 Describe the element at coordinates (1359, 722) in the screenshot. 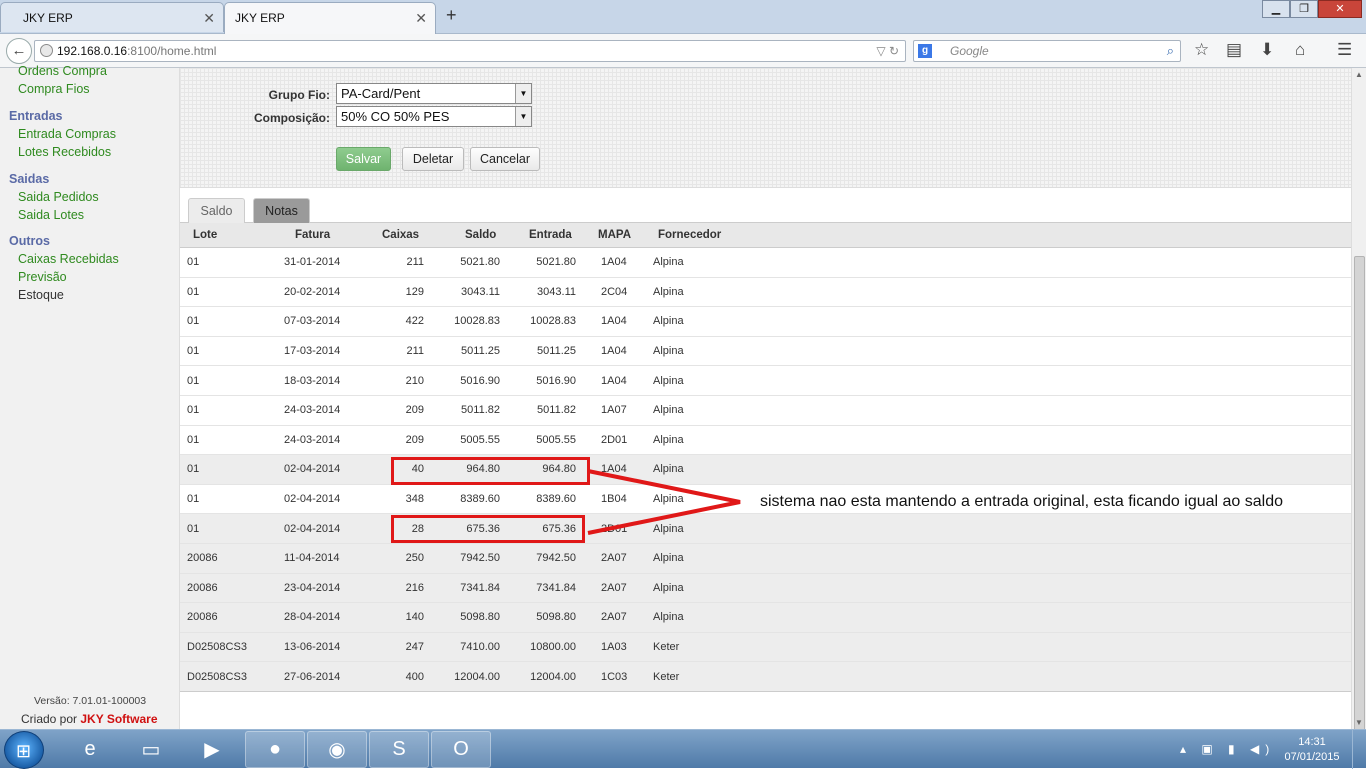

I see `scroll-down-icon: ▼` at that location.